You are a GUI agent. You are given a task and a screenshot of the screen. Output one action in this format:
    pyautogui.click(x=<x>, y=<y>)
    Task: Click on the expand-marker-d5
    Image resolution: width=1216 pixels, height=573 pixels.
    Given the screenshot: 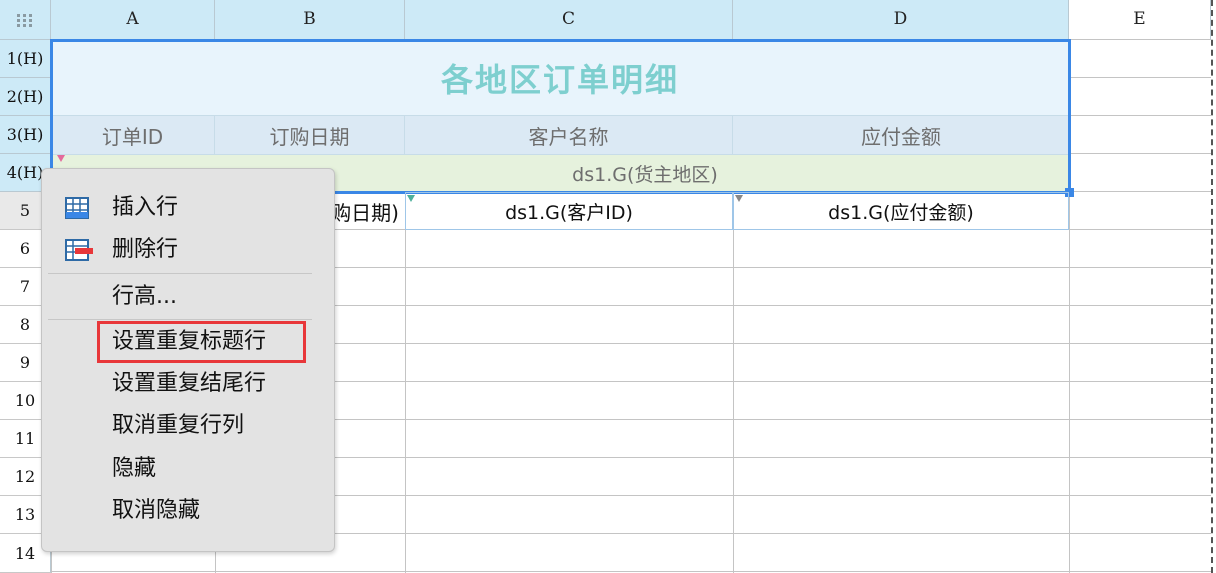 What is the action you would take?
    pyautogui.click(x=739, y=198)
    